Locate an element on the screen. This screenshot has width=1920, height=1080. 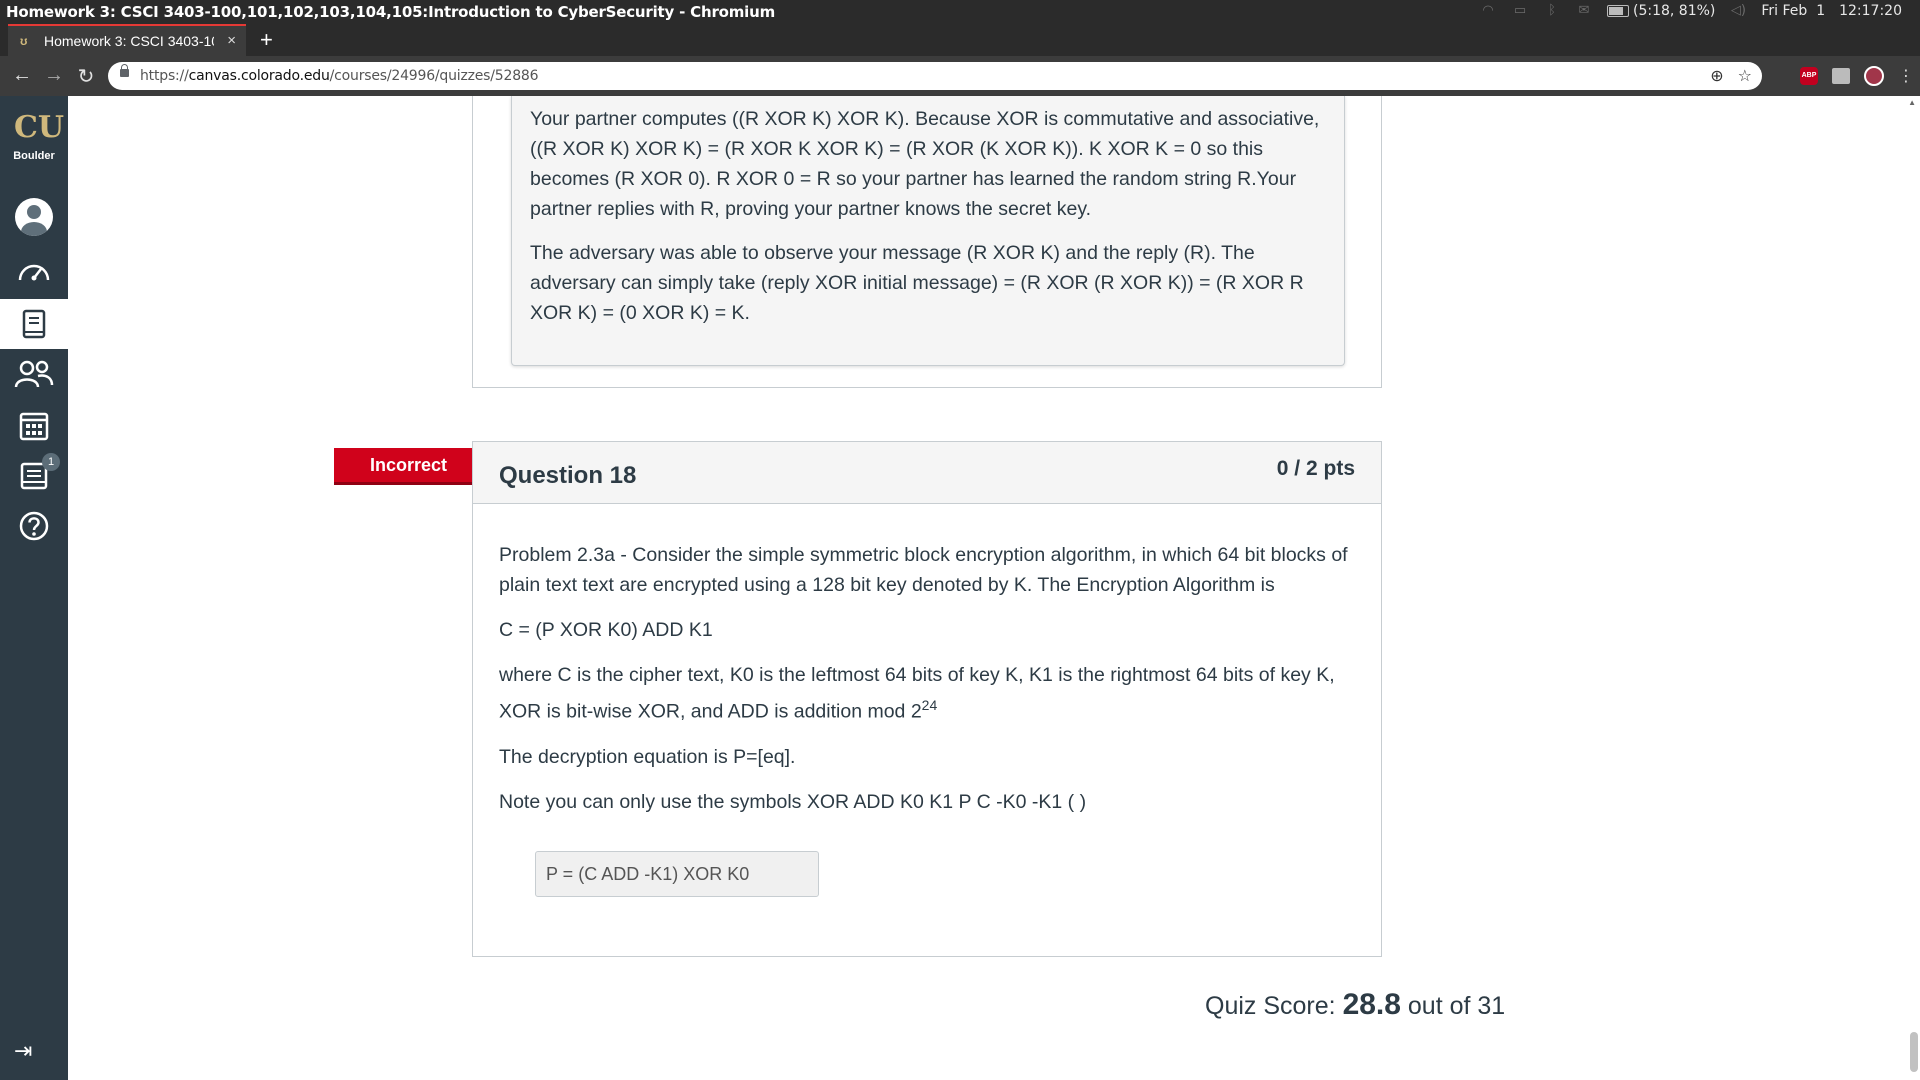
nav-courses is located at coordinates (34, 324).